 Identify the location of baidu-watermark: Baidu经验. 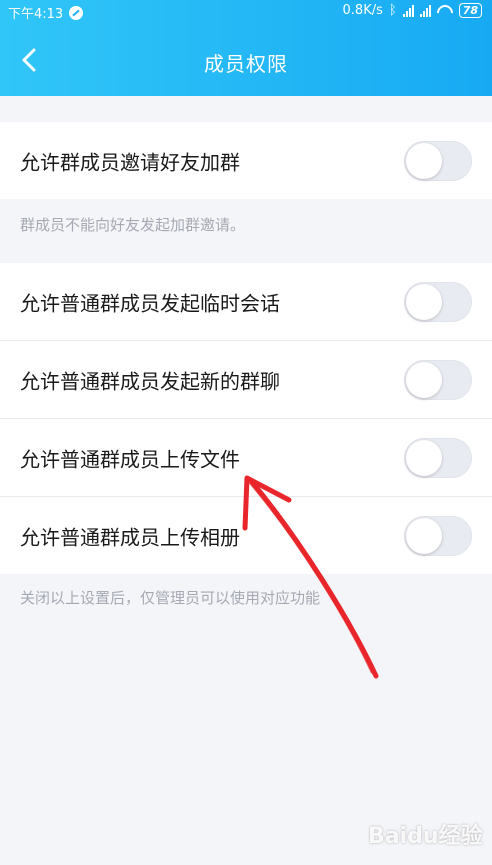
(425, 836).